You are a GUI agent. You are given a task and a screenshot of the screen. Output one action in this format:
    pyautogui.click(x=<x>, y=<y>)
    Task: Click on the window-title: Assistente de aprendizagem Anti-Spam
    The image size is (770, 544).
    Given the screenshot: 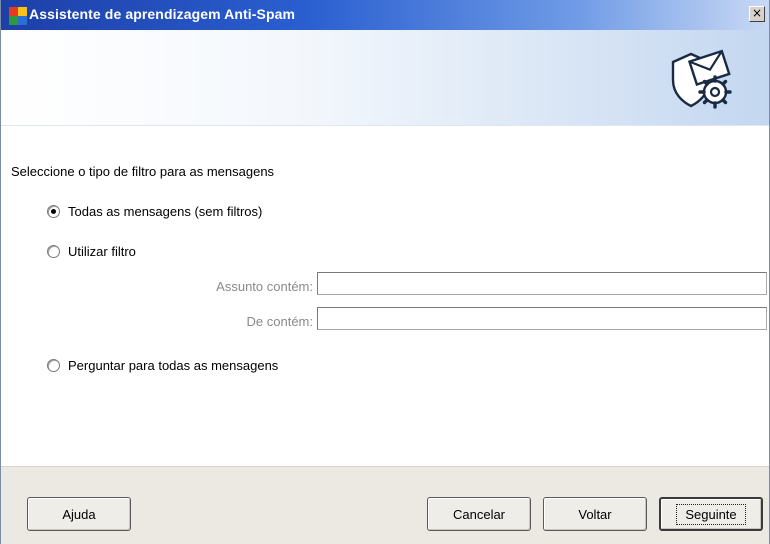 What is the action you would take?
    pyautogui.click(x=162, y=14)
    